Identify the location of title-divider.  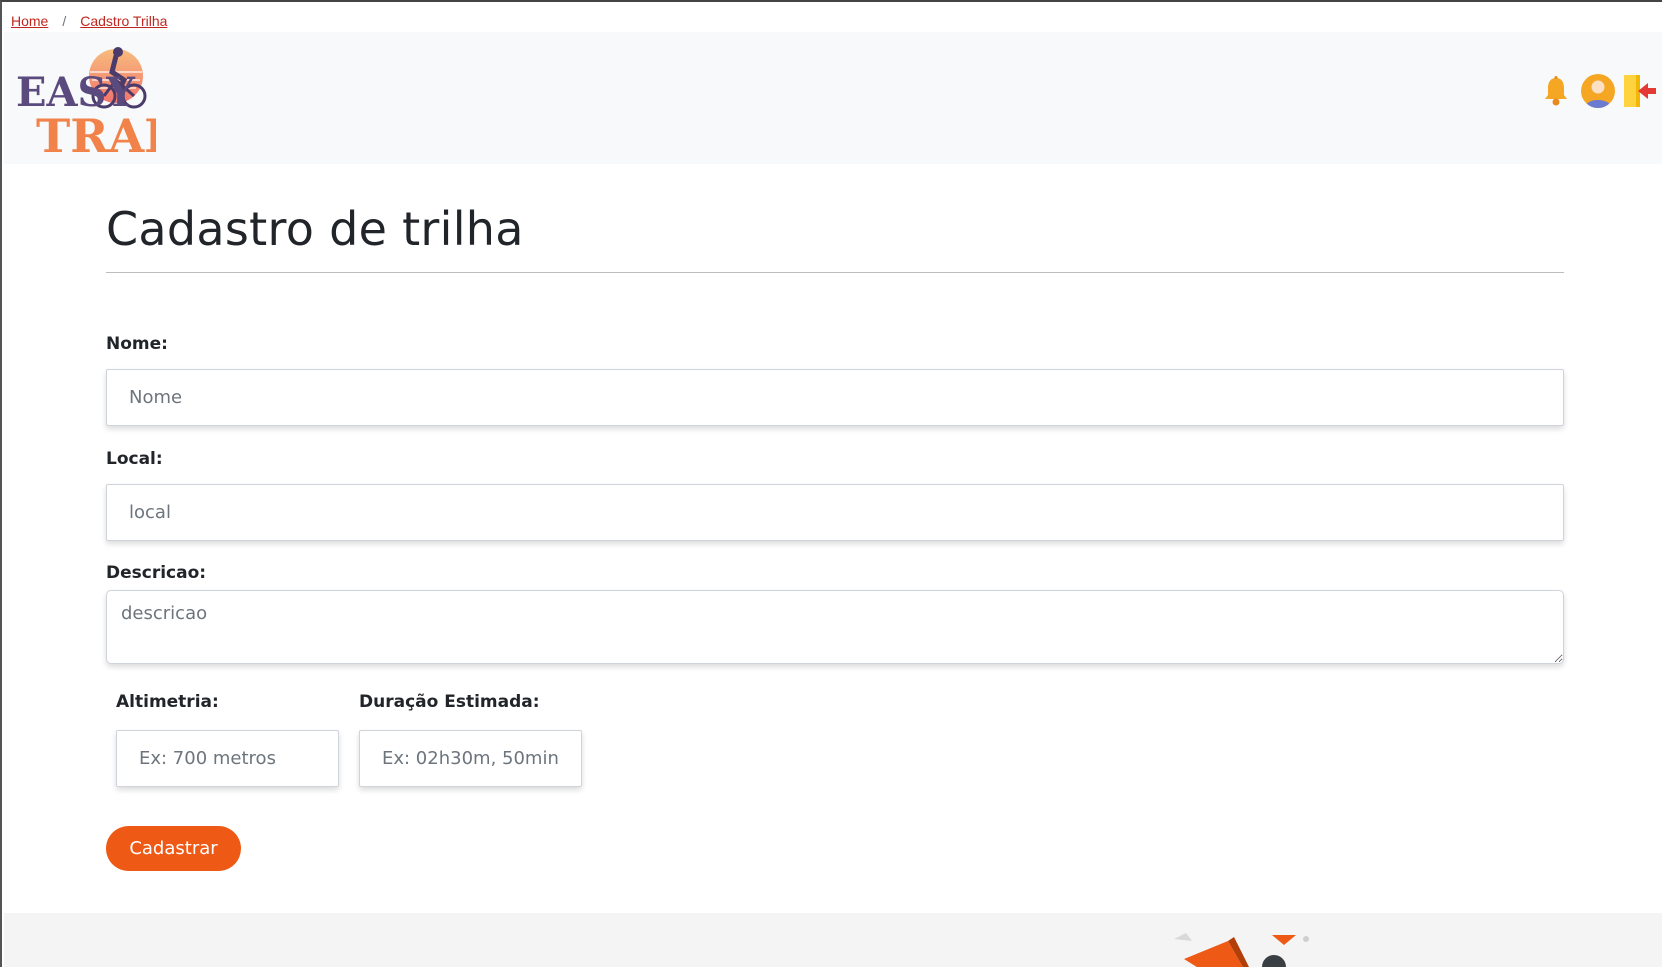
(835, 272).